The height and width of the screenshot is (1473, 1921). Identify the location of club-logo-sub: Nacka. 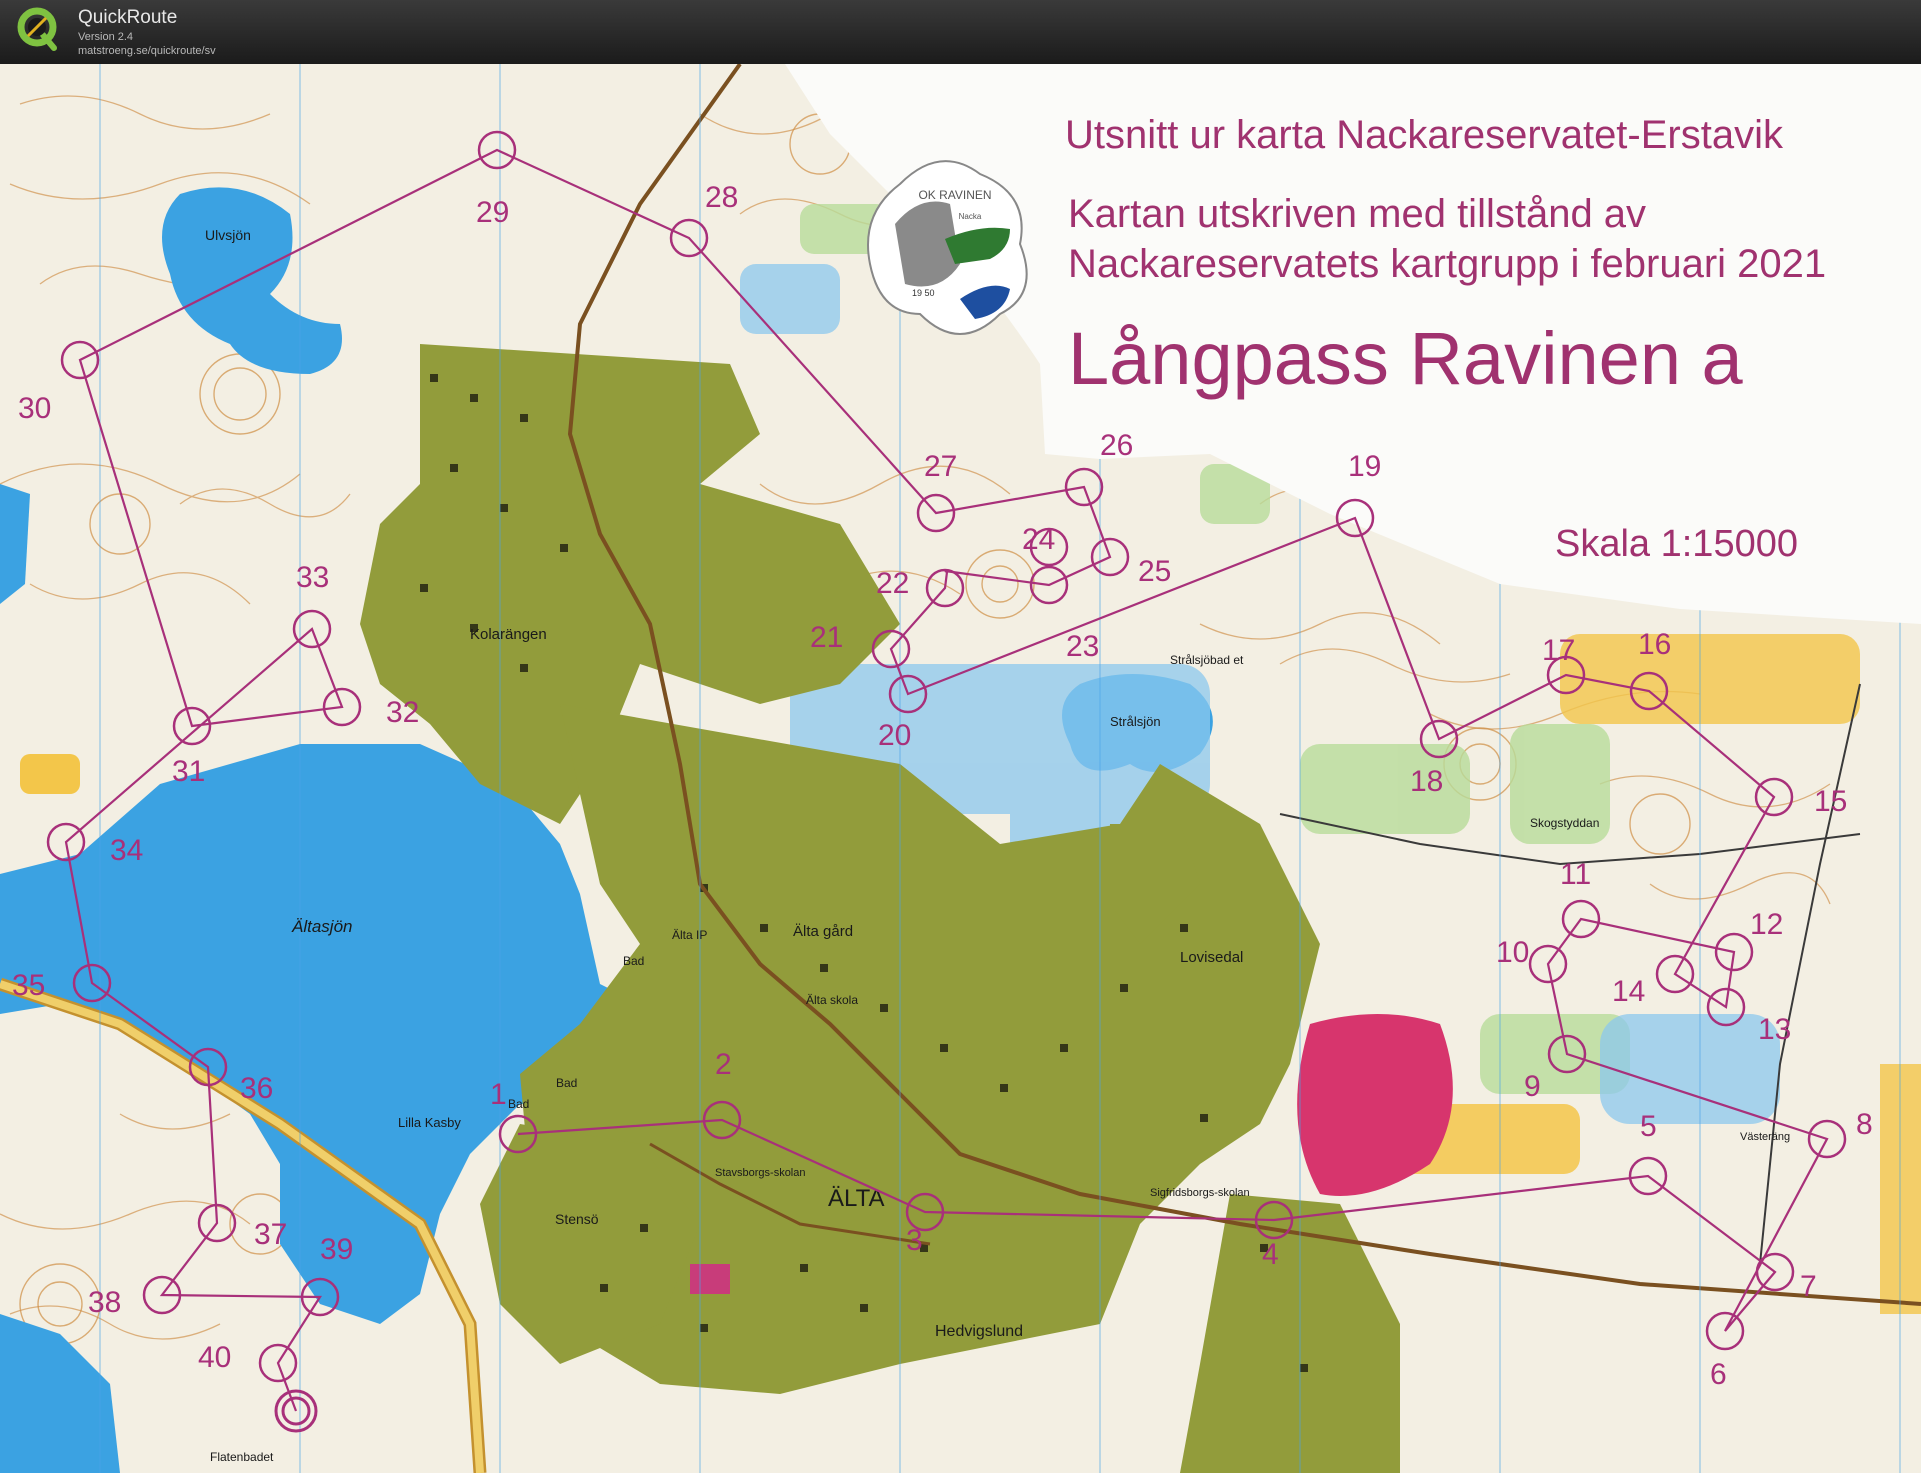
(970, 216).